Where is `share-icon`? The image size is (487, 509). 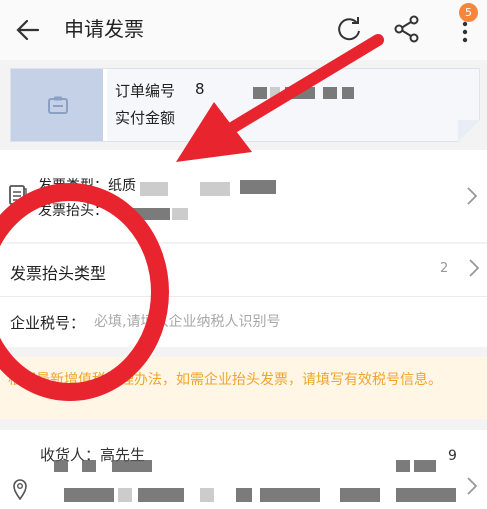 share-icon is located at coordinates (407, 29).